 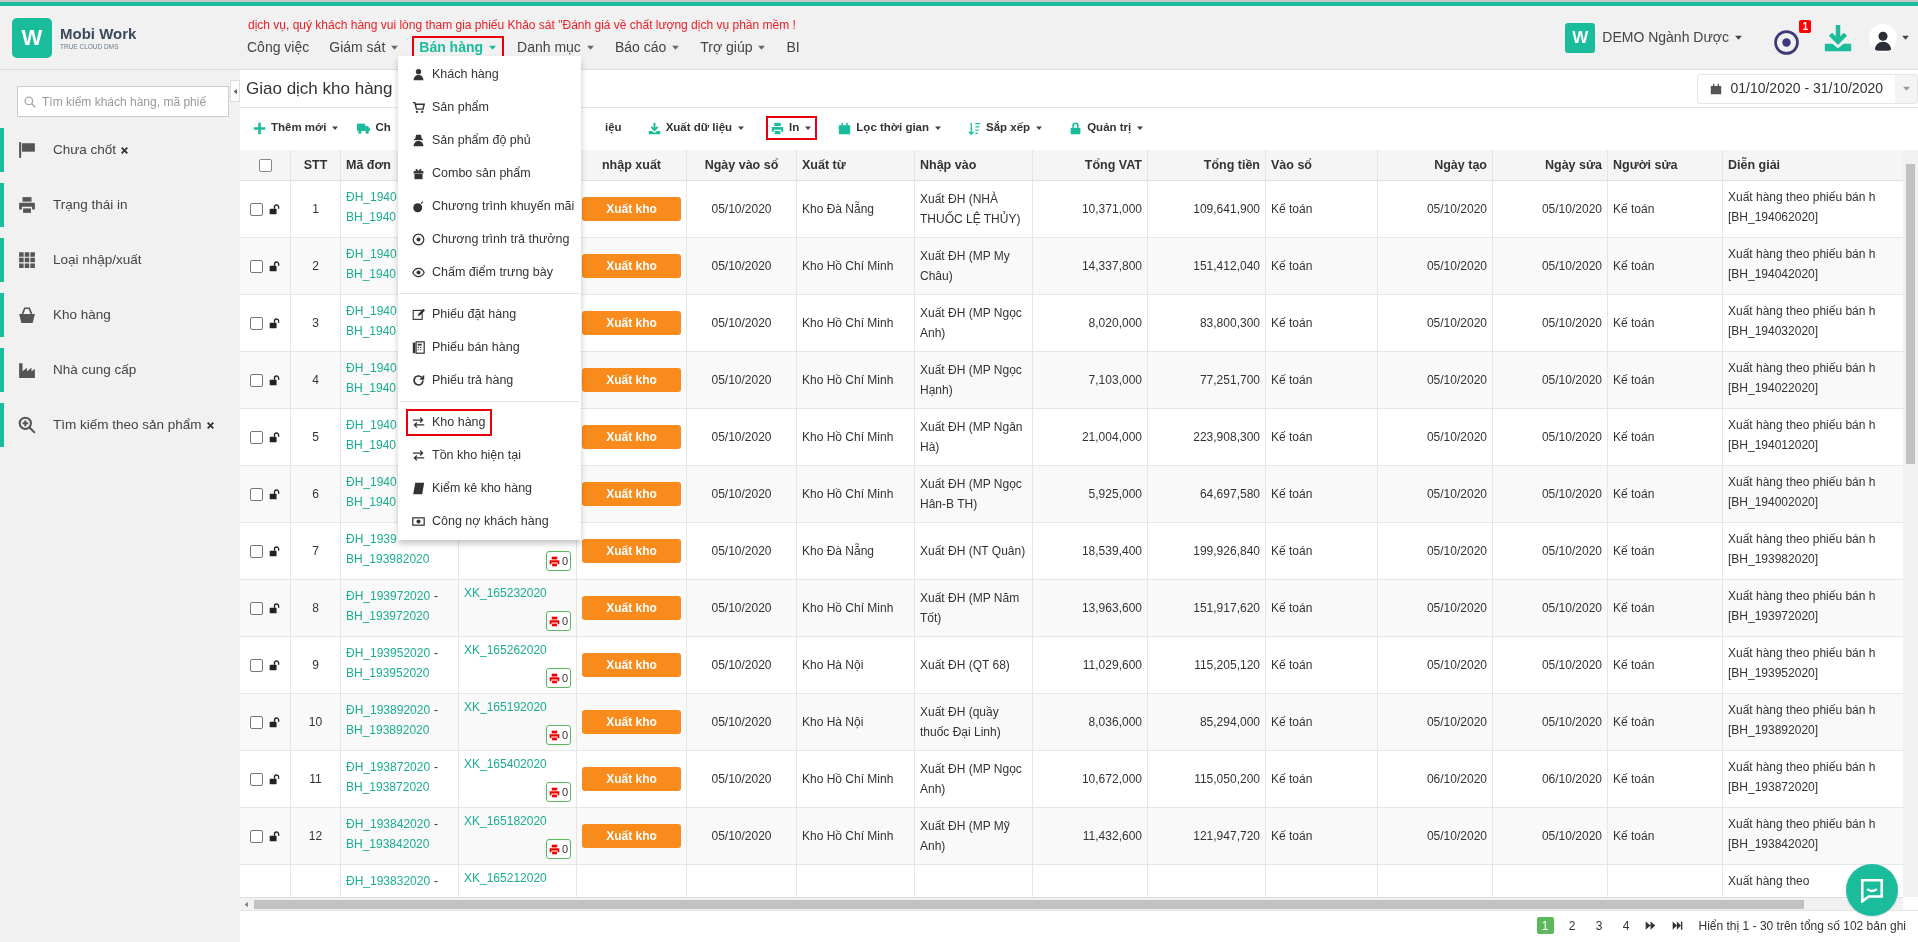 I want to click on last-page-button, so click(x=1677, y=925).